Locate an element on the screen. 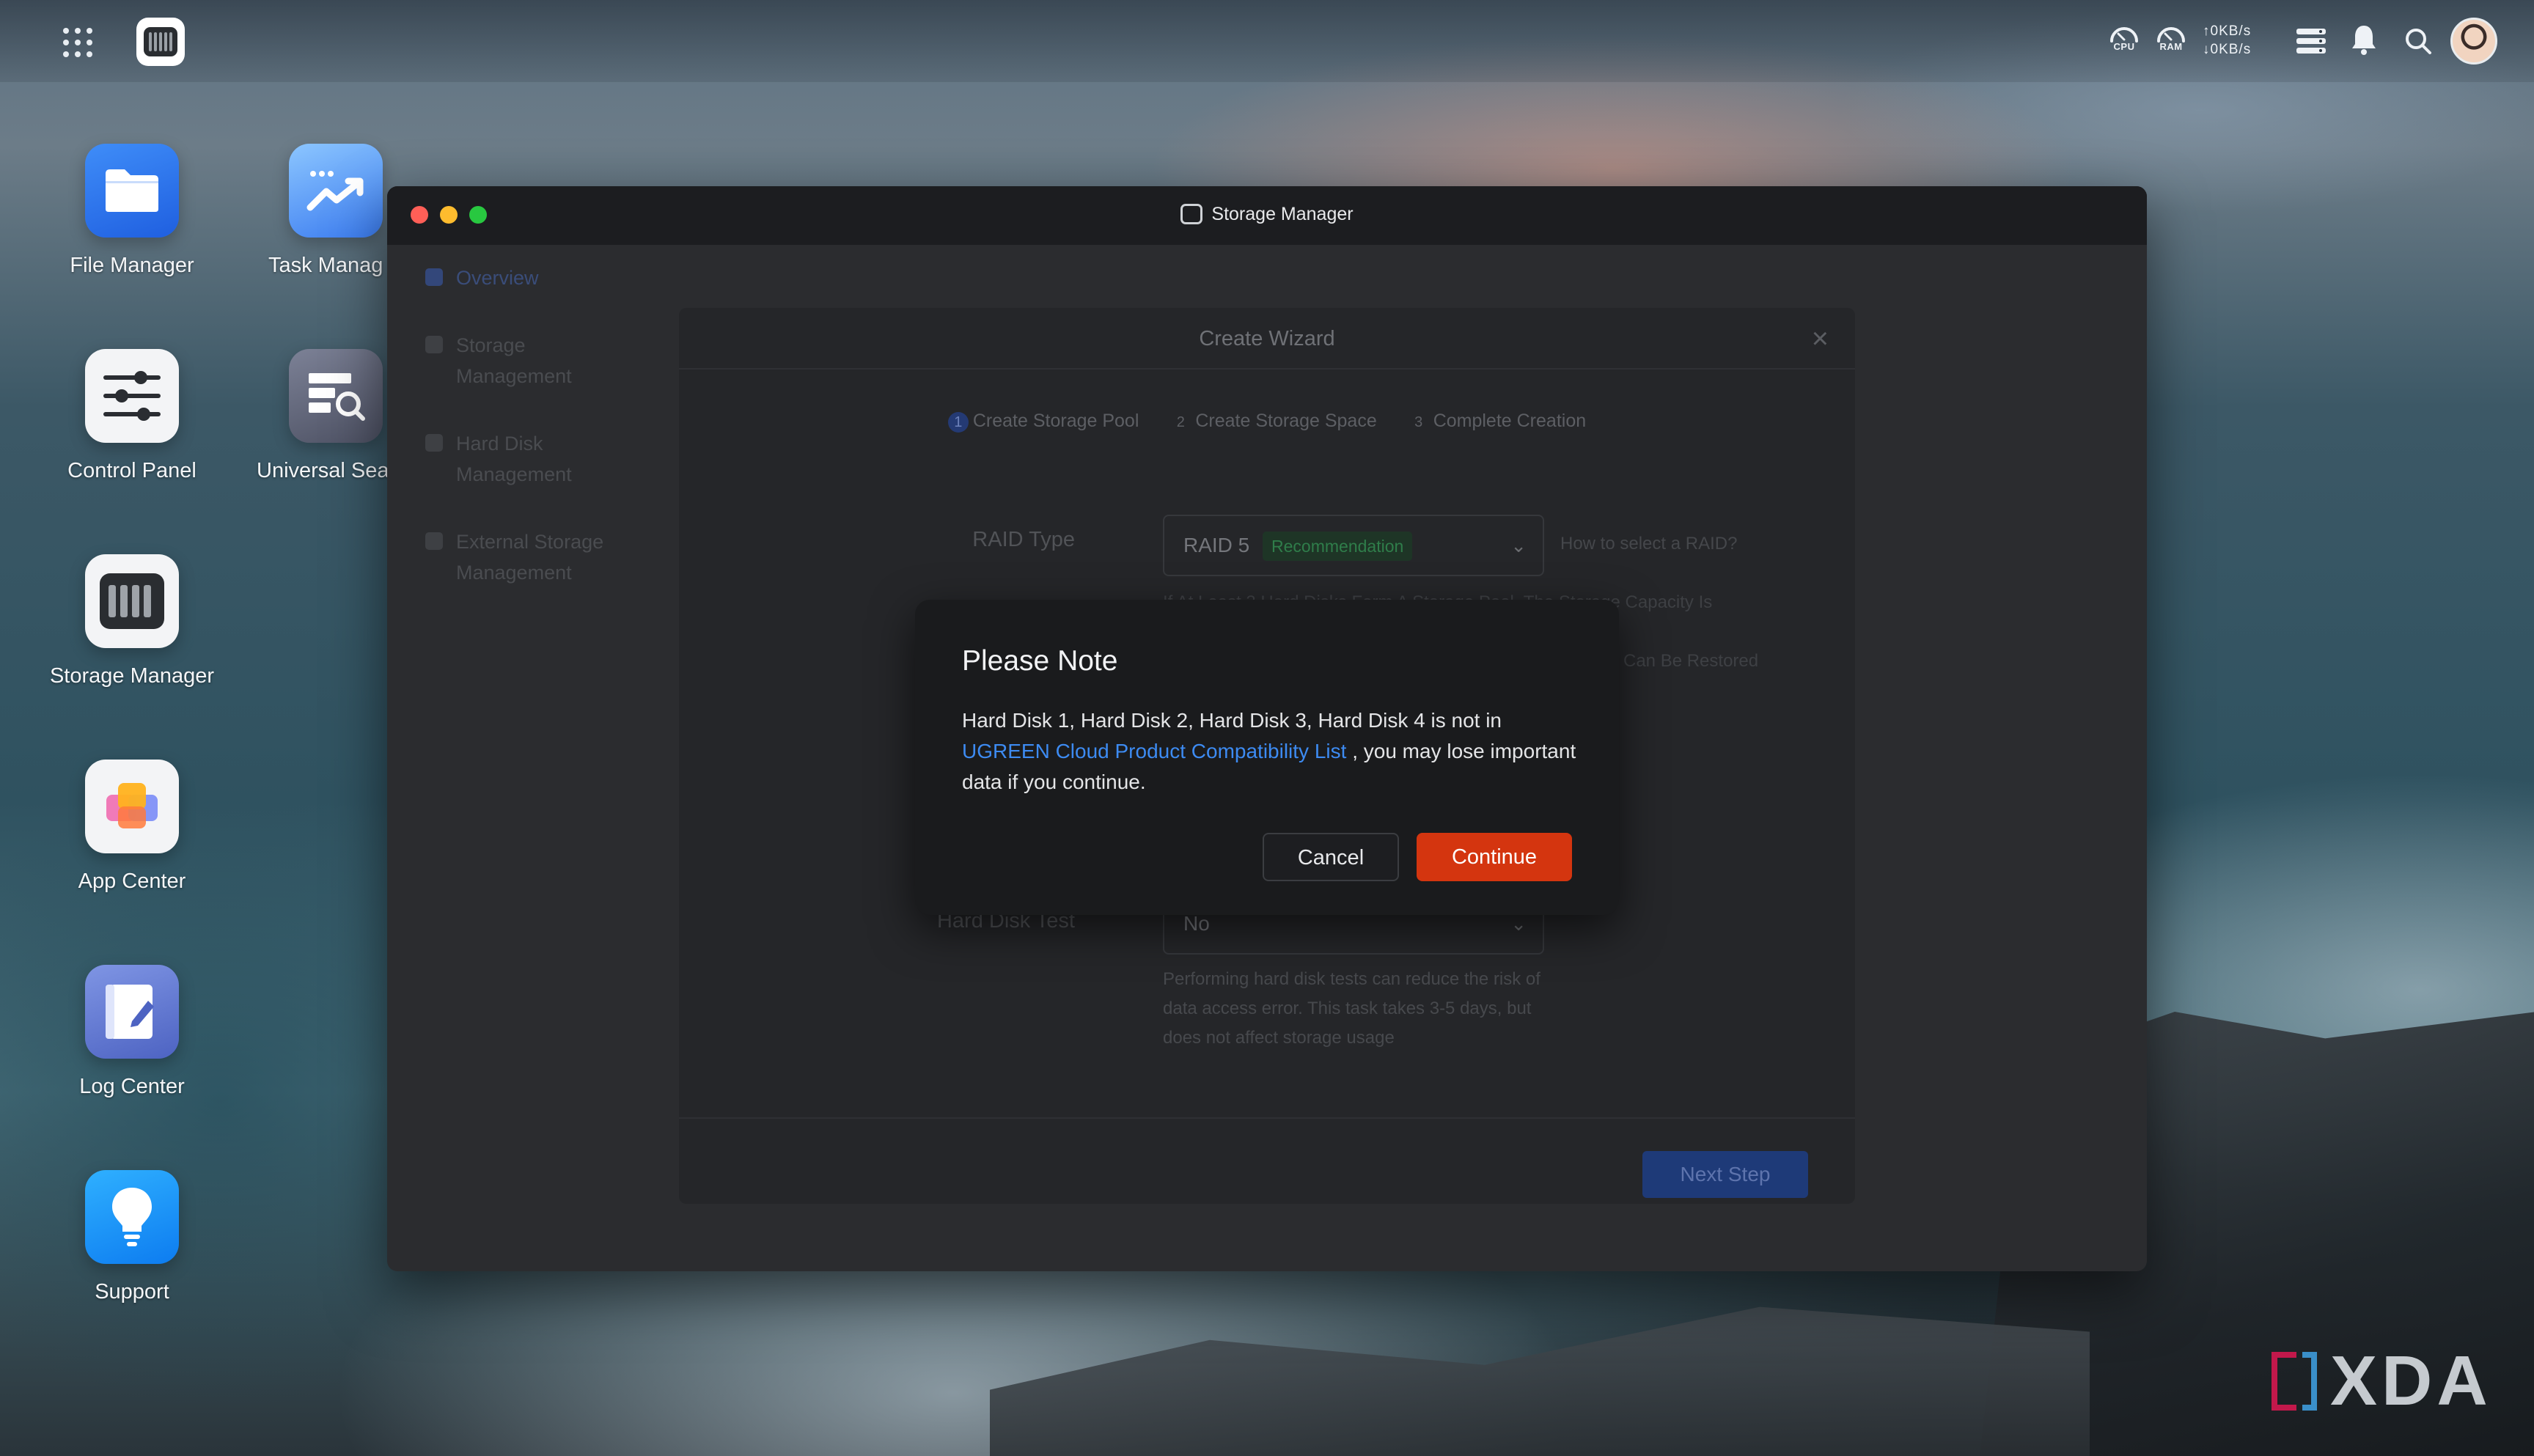 This screenshot has height=1456, width=2534. ram-label: RAM is located at coordinates (2171, 46).